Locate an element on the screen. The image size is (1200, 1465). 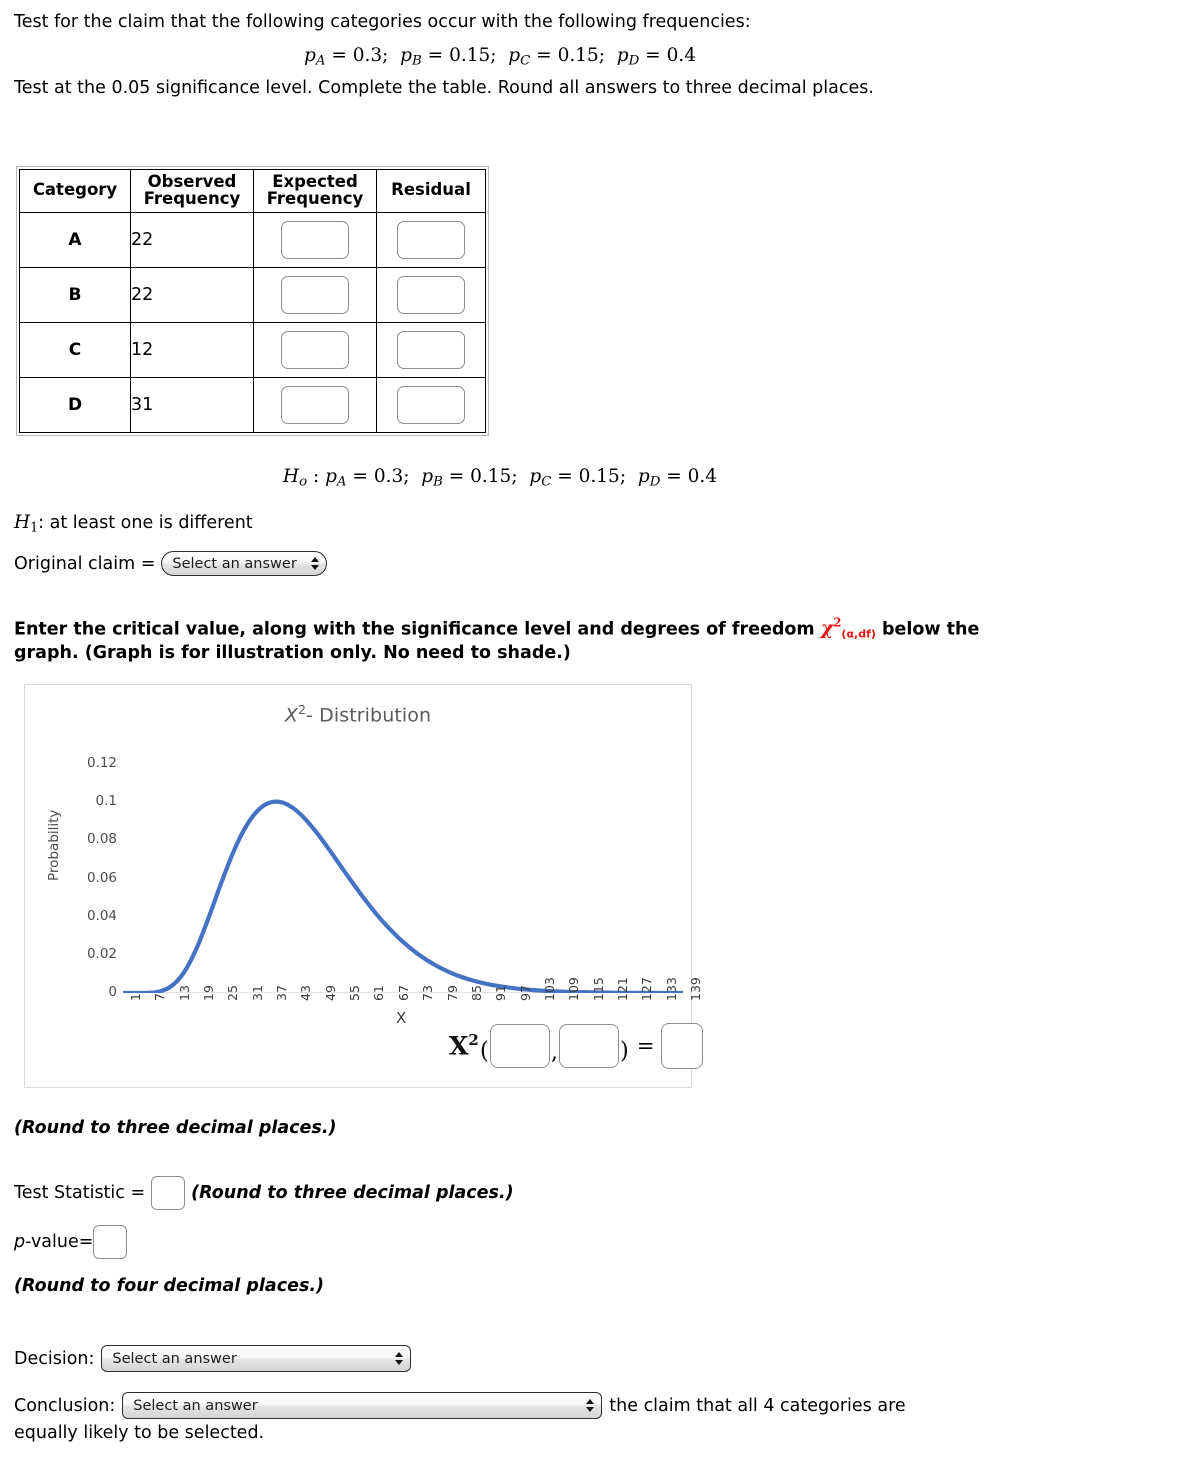
x-axis-label: X is located at coordinates (401, 1018).